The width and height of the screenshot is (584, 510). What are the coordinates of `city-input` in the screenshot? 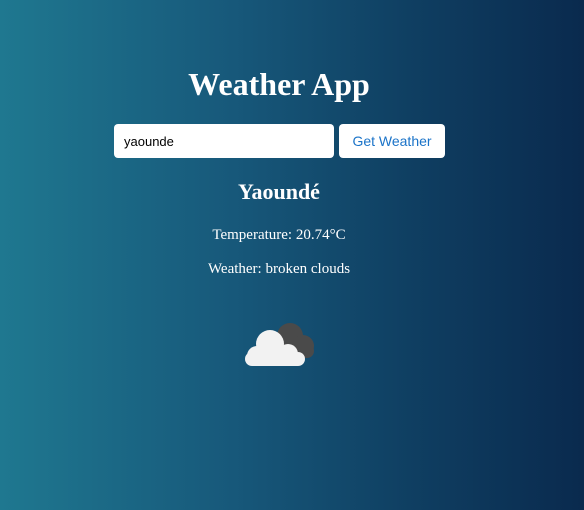 It's located at (224, 141).